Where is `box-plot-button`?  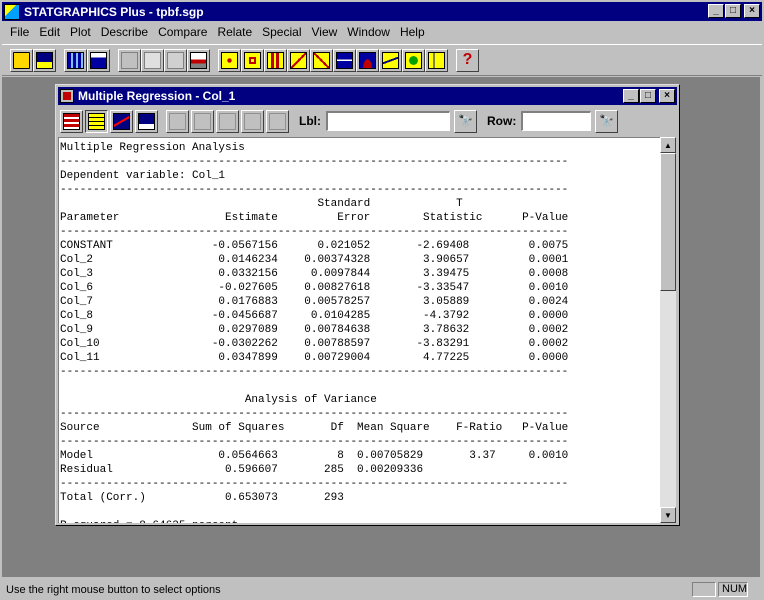 box-plot-button is located at coordinates (252, 60).